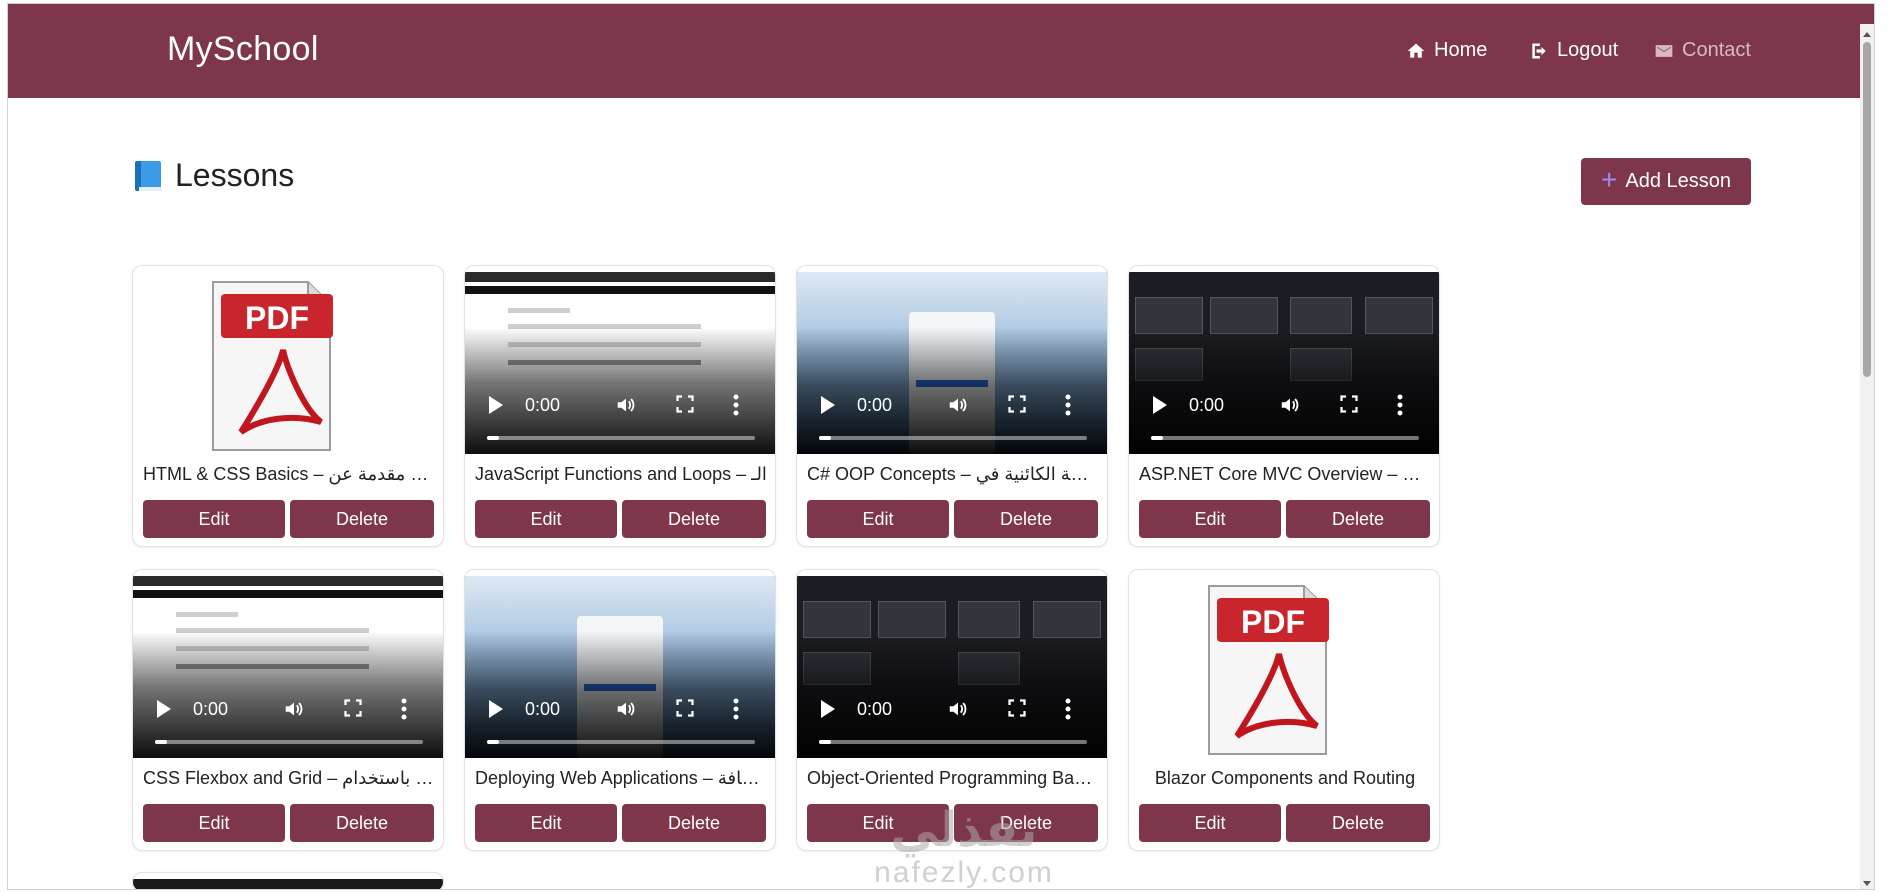  I want to click on nav-home: Home, so click(1446, 50).